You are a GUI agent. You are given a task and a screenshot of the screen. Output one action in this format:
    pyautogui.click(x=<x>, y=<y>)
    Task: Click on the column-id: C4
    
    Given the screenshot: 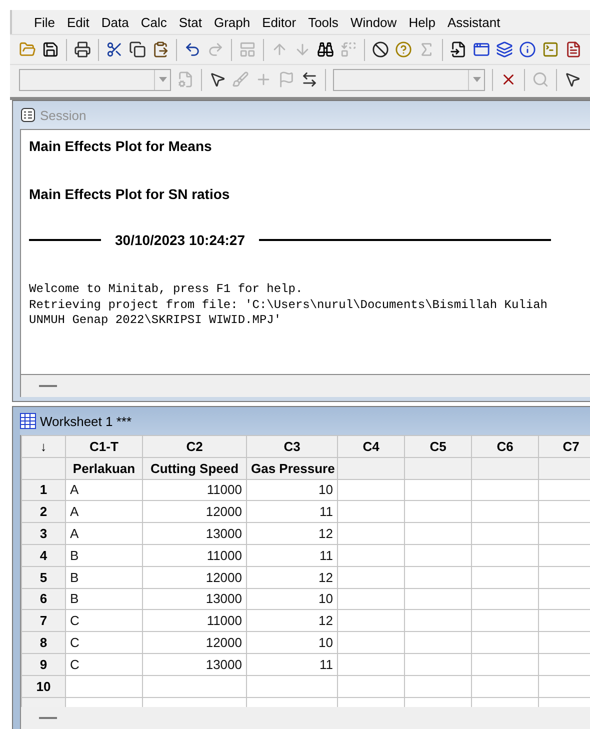 What is the action you would take?
    pyautogui.click(x=371, y=447)
    